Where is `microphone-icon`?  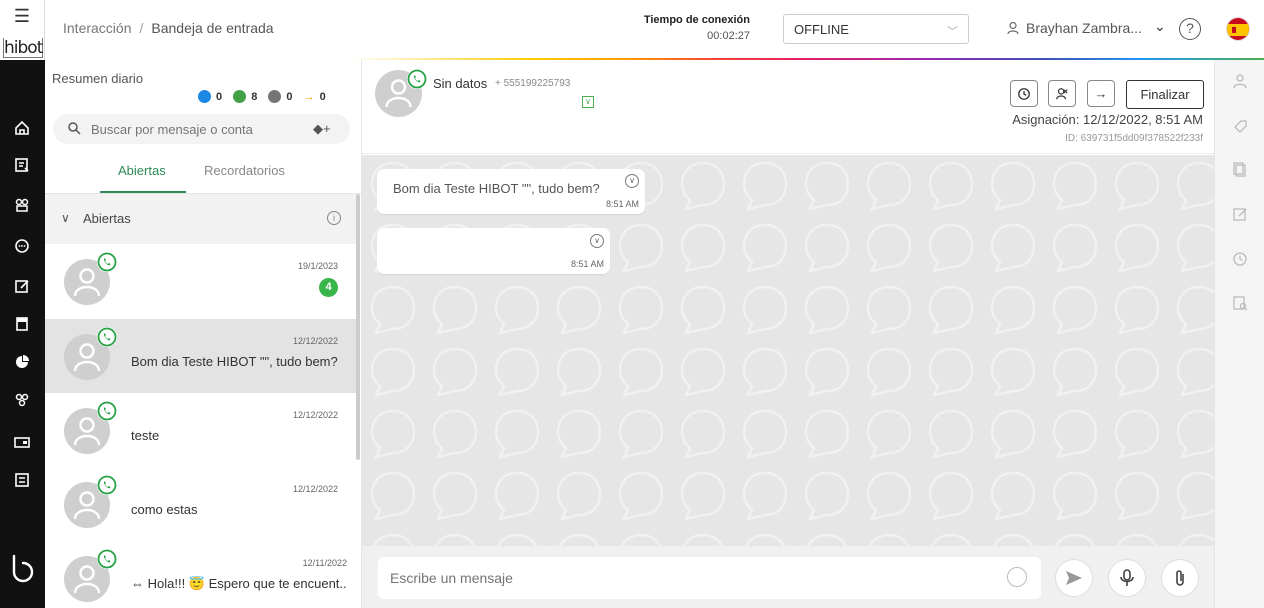 microphone-icon is located at coordinates (1127, 577).